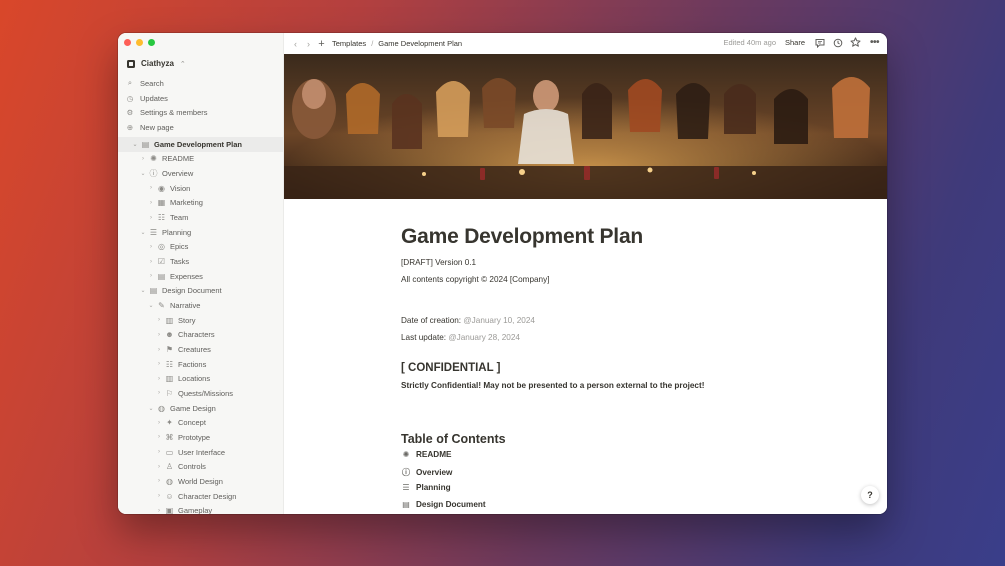  Describe the element at coordinates (432, 320) in the screenshot. I see `creation-label: Date of creation:` at that location.